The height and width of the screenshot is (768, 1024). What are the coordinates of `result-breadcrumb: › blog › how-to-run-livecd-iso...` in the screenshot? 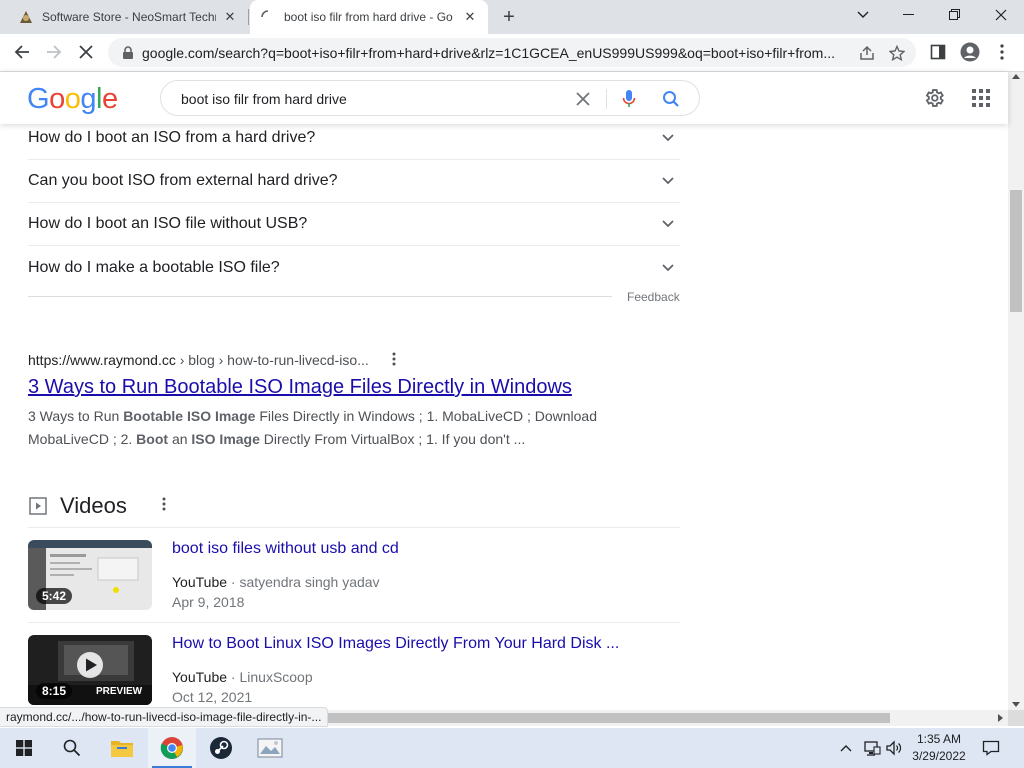 It's located at (272, 360).